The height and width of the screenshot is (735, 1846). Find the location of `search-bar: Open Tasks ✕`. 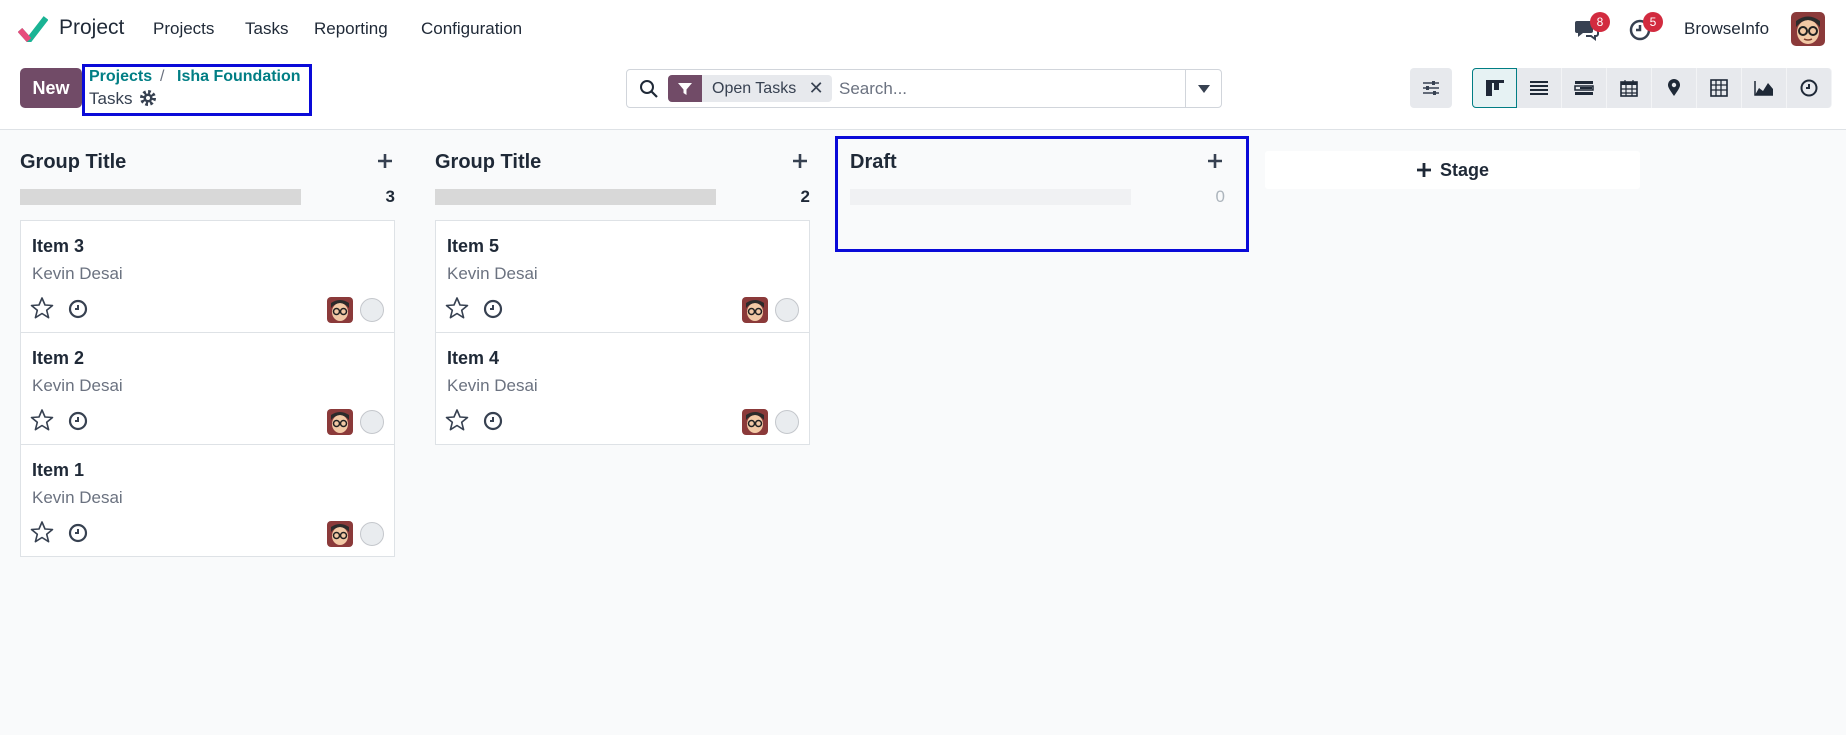

search-bar: Open Tasks ✕ is located at coordinates (924, 88).